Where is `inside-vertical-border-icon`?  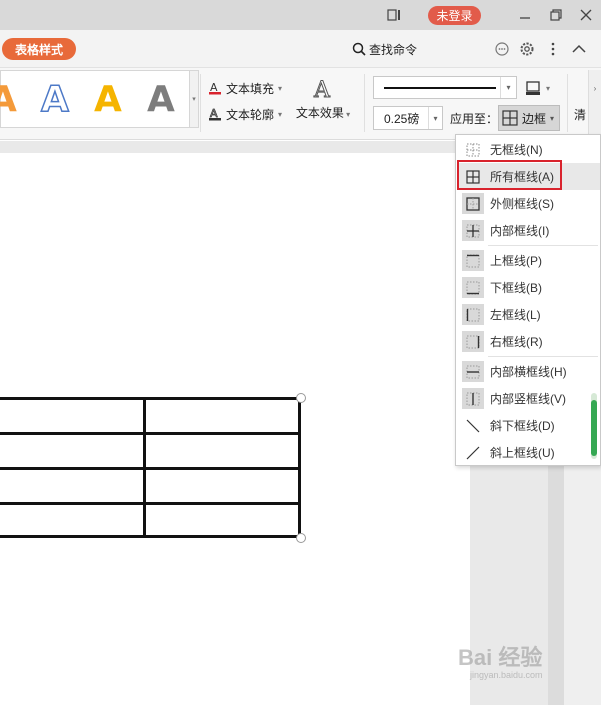 inside-vertical-border-icon is located at coordinates (473, 398).